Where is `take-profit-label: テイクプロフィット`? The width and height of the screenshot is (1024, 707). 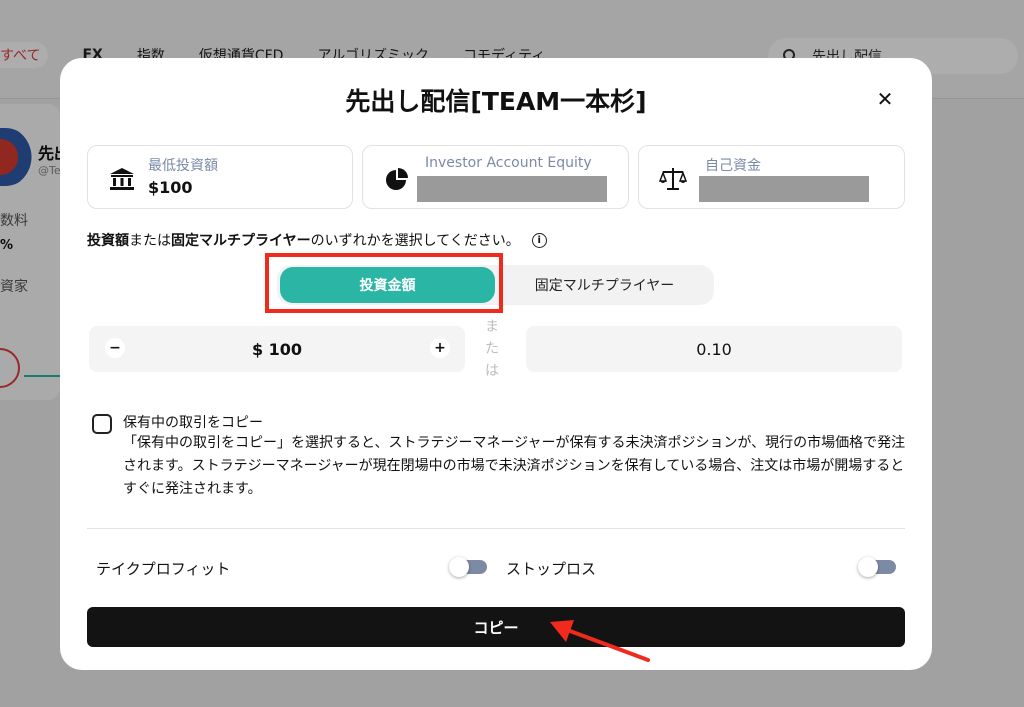 take-profit-label: テイクプロフィット is located at coordinates (163, 569).